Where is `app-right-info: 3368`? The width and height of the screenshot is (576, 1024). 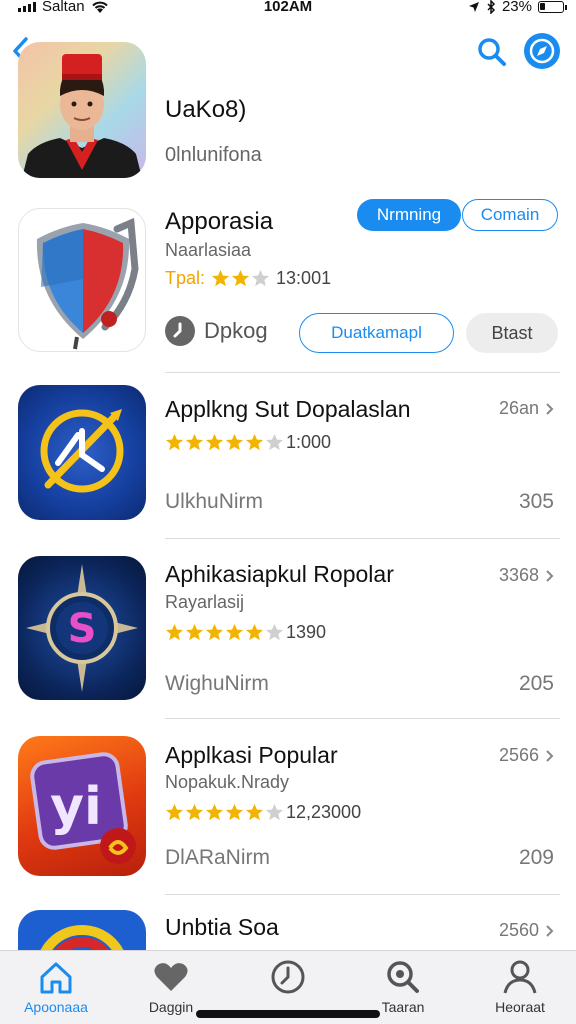 app-right-info: 3368 is located at coordinates (526, 575).